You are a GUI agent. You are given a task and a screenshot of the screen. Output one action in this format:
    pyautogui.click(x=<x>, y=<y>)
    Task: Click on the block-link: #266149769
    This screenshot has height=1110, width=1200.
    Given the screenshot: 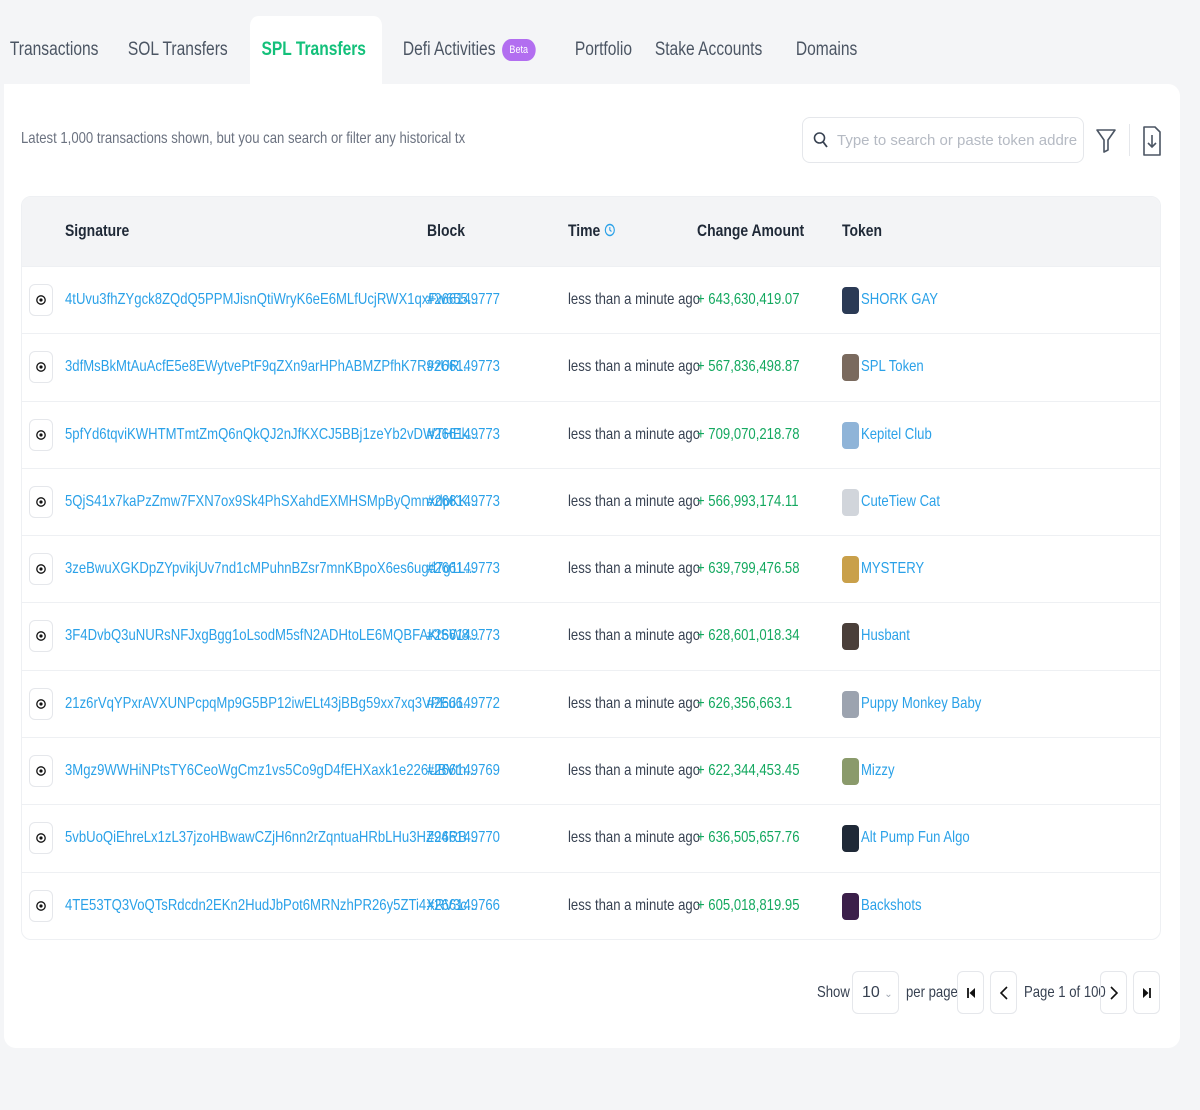 What is the action you would take?
    pyautogui.click(x=463, y=771)
    